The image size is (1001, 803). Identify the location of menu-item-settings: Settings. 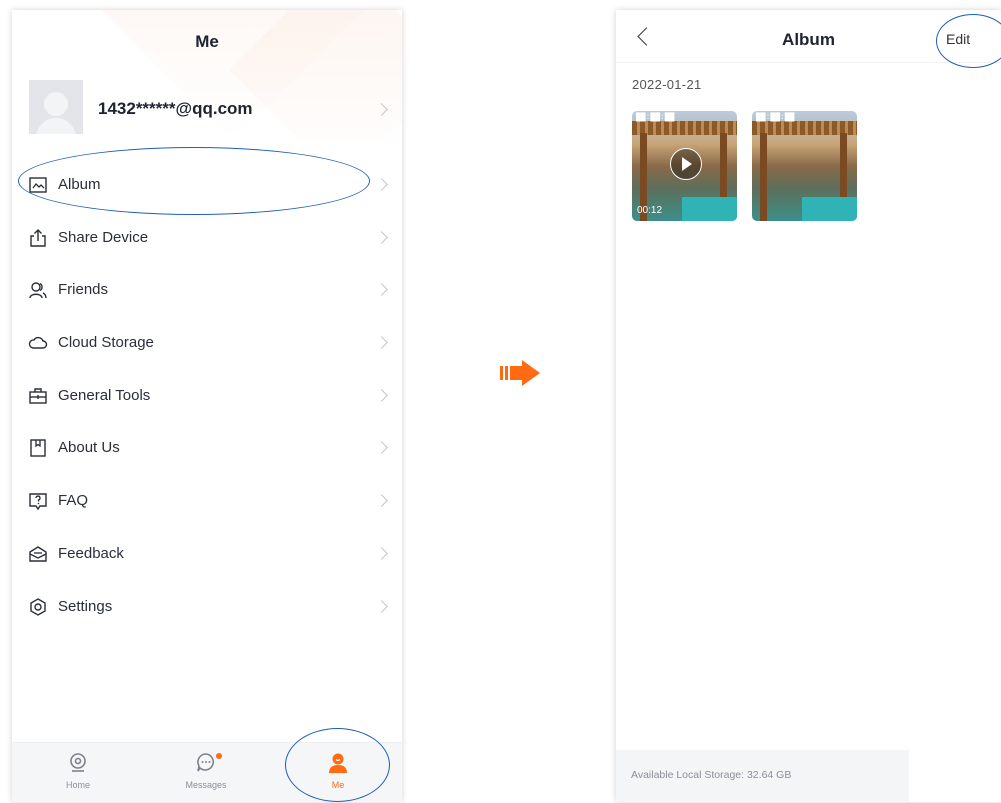
(207, 606).